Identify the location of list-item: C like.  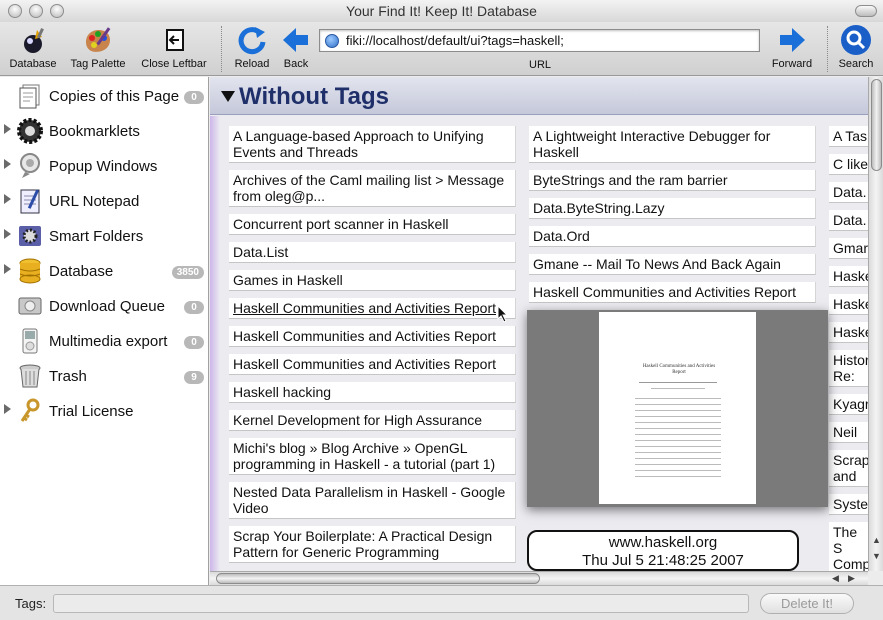
(848, 164).